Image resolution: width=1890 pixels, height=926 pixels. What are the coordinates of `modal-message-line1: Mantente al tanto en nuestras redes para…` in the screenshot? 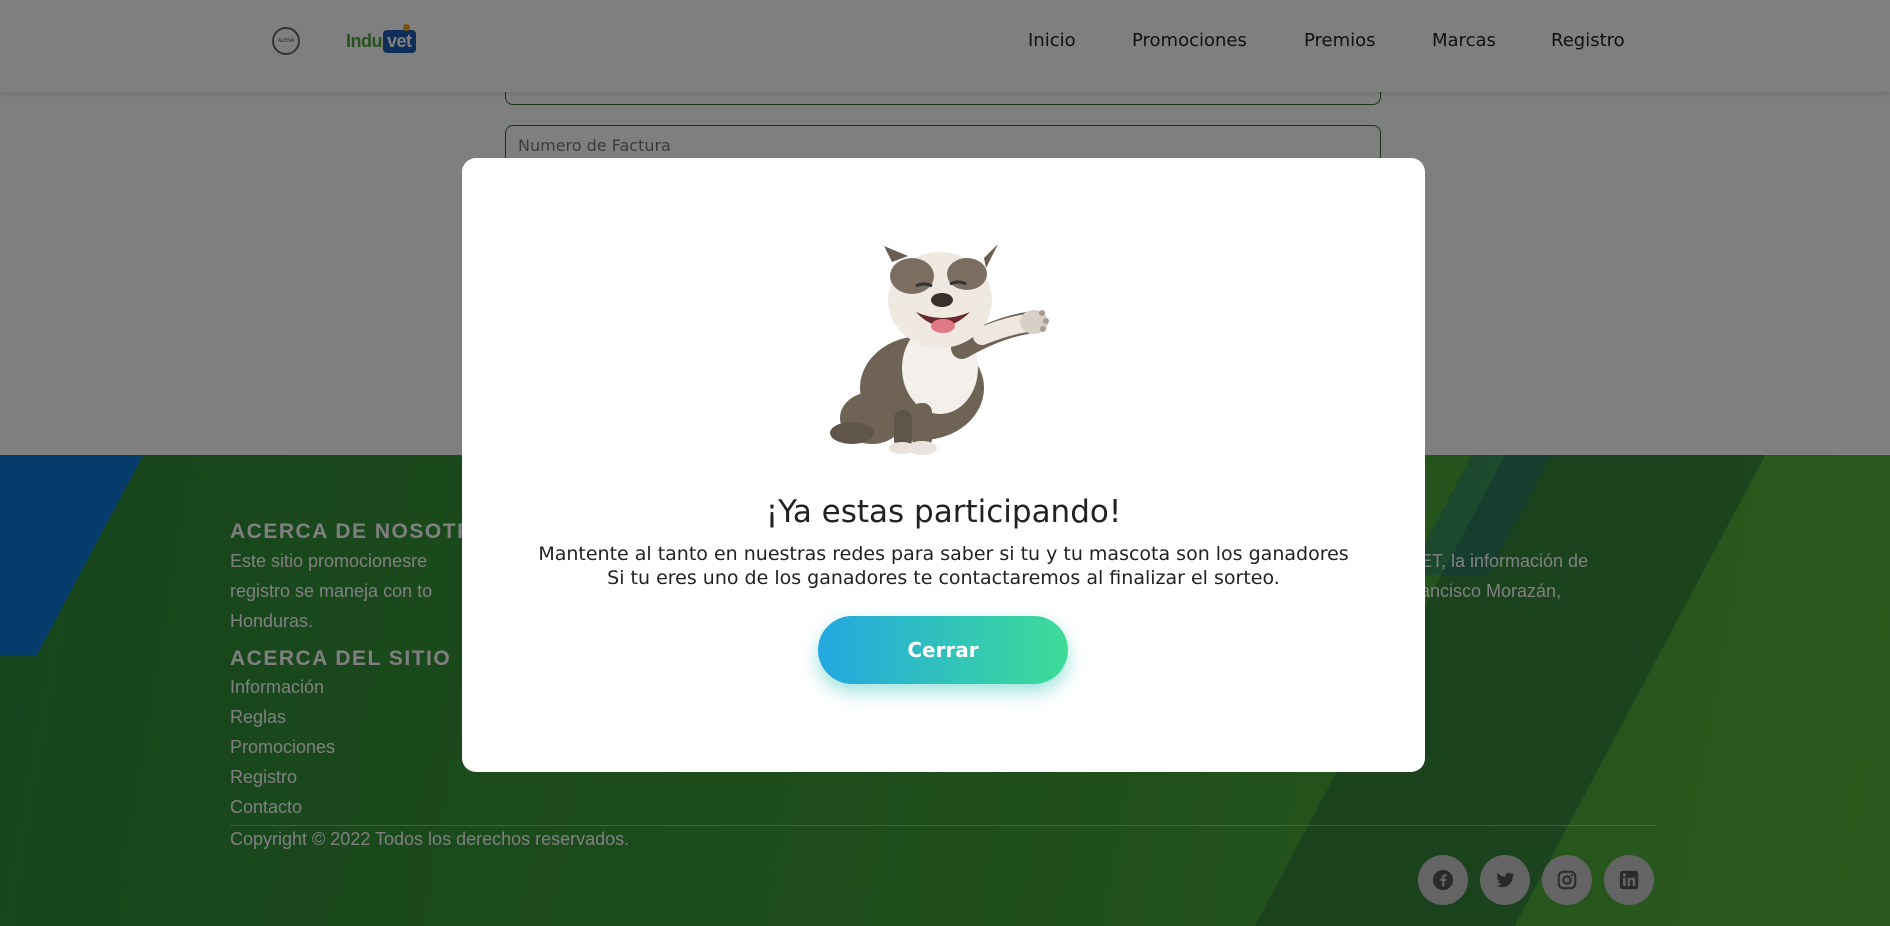 It's located at (943, 554).